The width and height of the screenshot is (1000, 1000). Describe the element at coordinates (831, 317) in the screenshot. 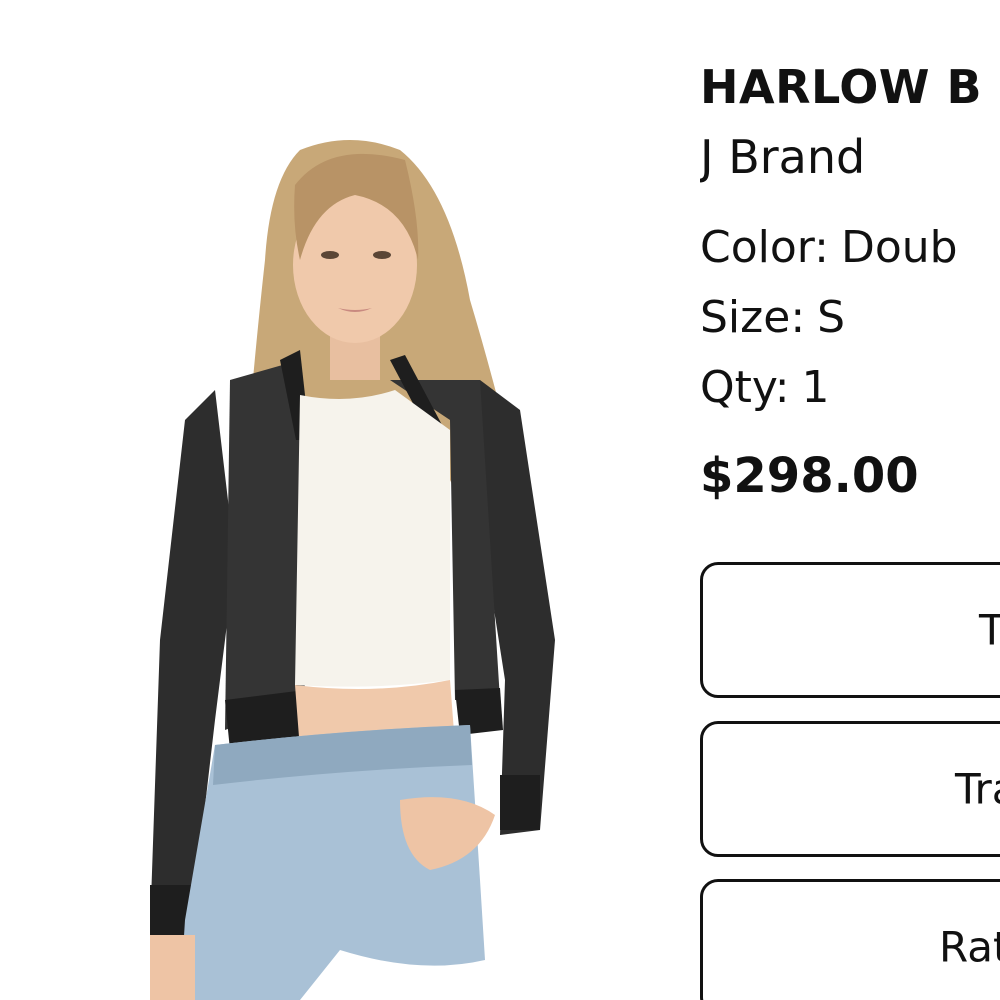

I see `size-value: S` at that location.